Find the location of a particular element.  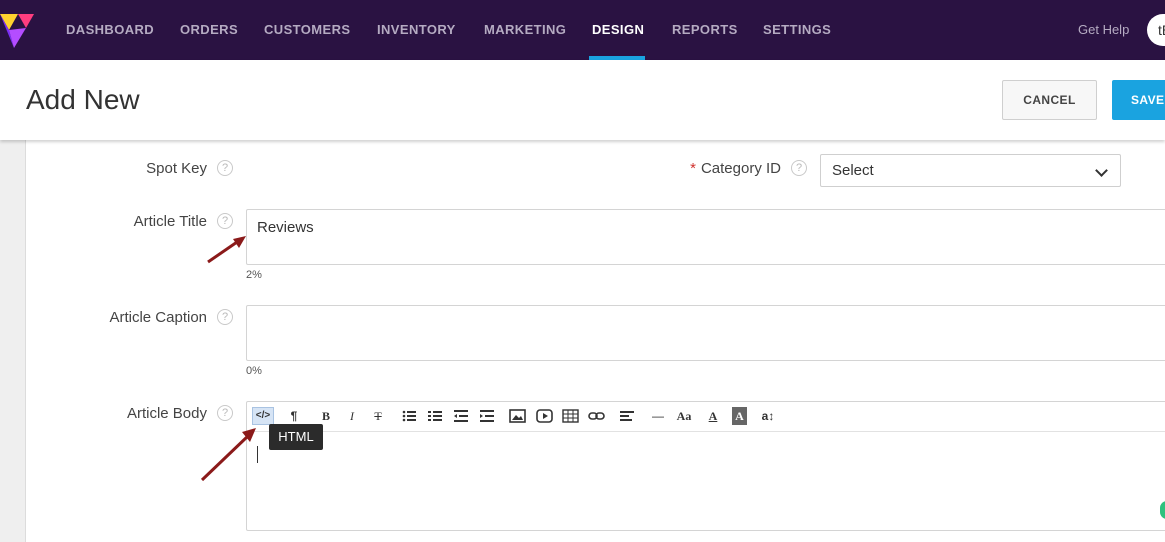

category-id-label-text: Category ID is located at coordinates (740, 168).